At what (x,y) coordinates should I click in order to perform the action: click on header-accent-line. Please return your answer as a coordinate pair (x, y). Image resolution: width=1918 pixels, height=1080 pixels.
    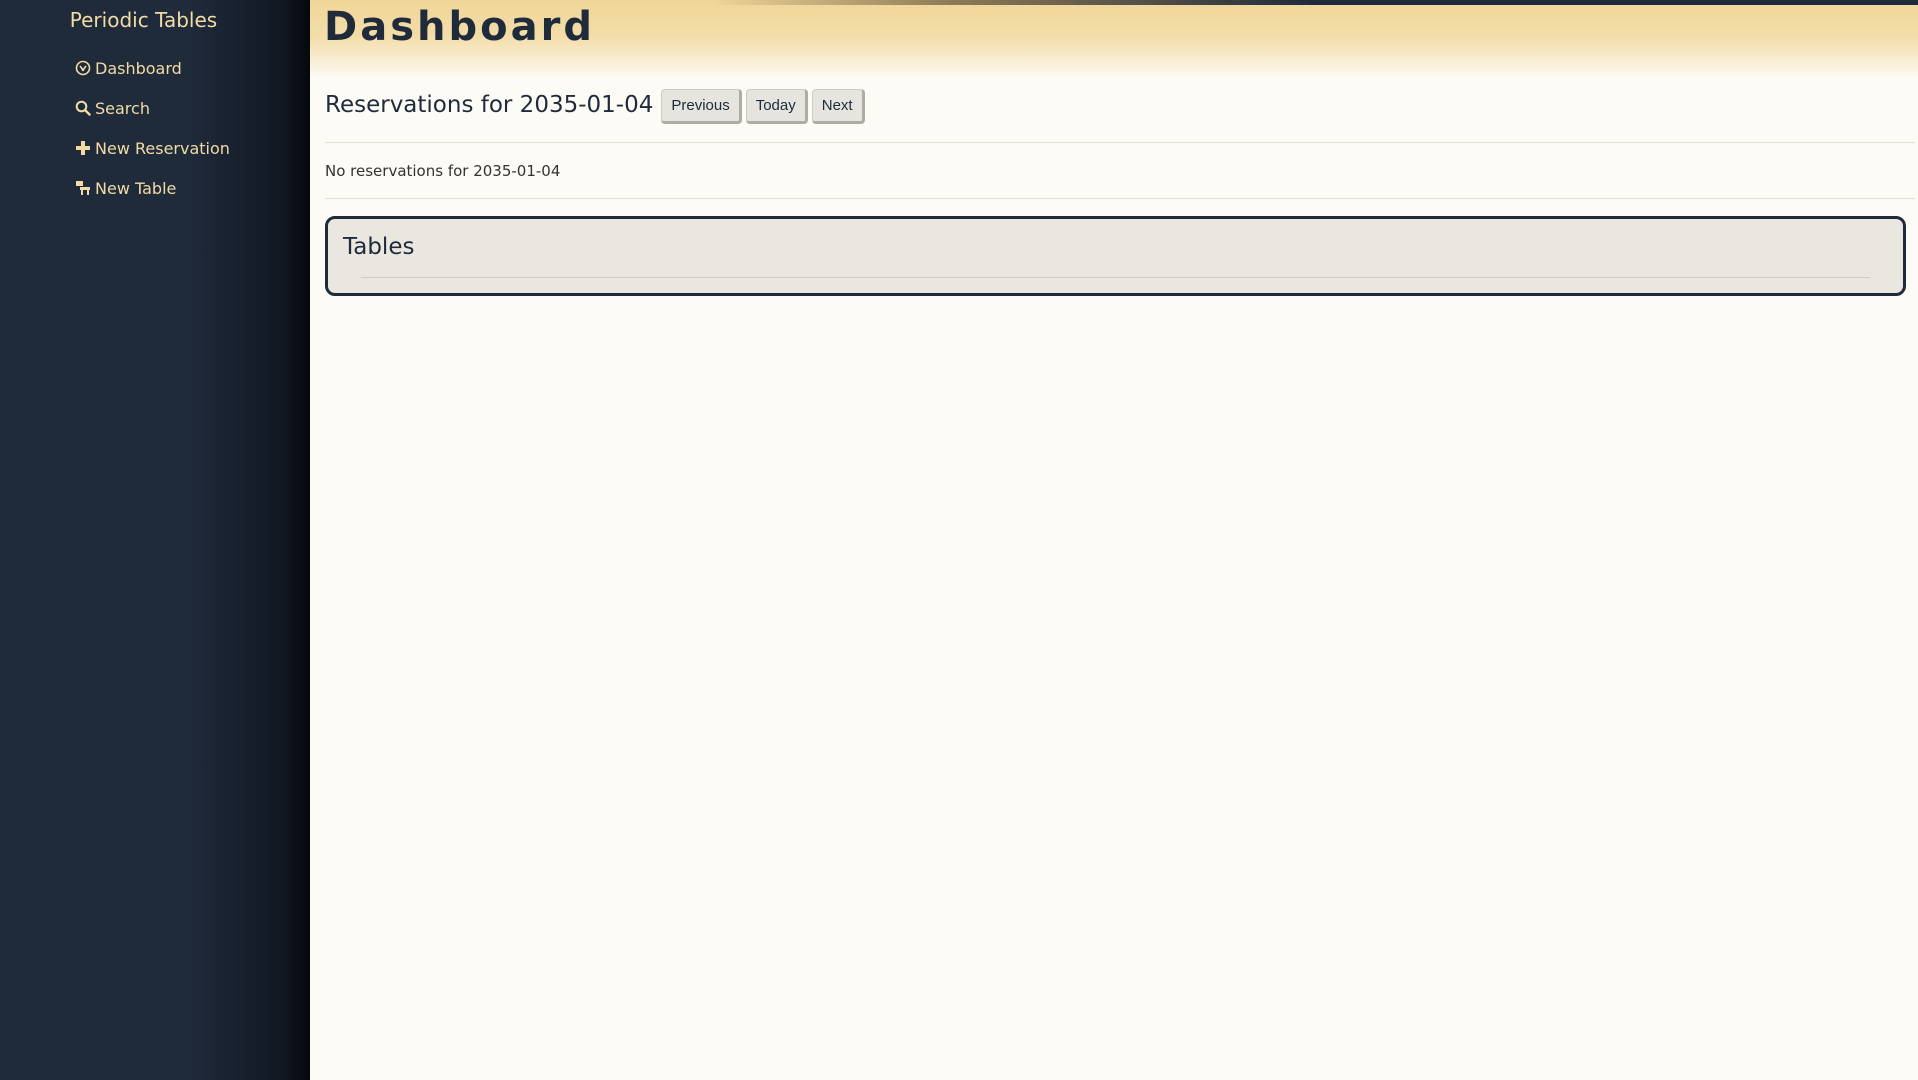
    Looking at the image, I should click on (1314, 2).